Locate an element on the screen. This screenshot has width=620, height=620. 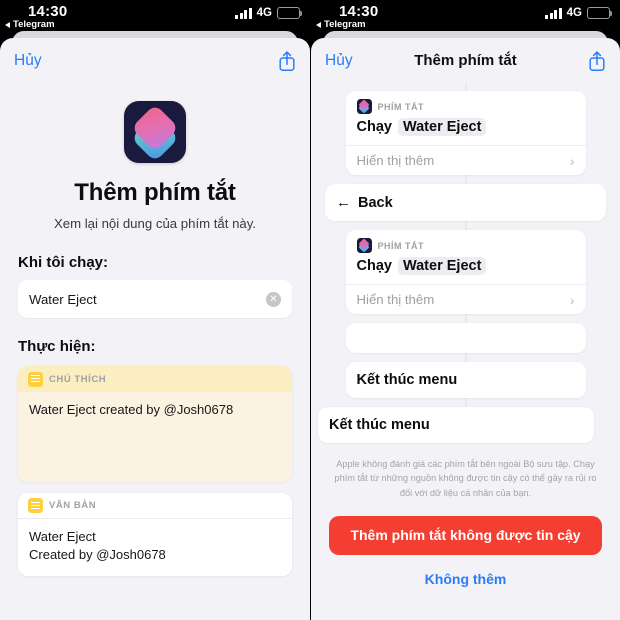
action-card-empty-body is located at coordinates (466, 338).